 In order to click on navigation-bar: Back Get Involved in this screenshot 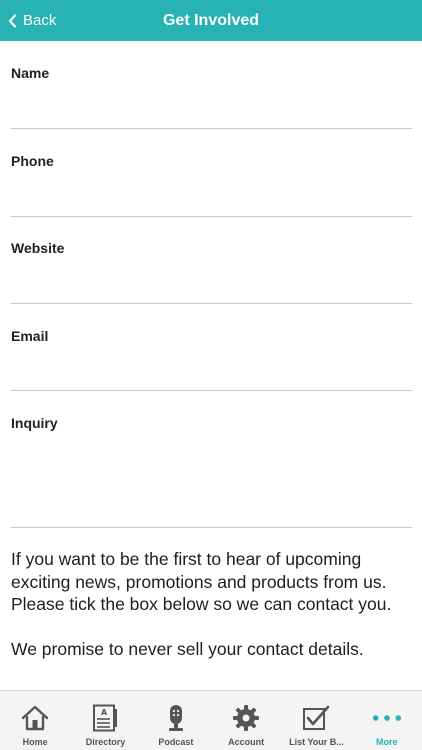, I will do `click(211, 20)`.